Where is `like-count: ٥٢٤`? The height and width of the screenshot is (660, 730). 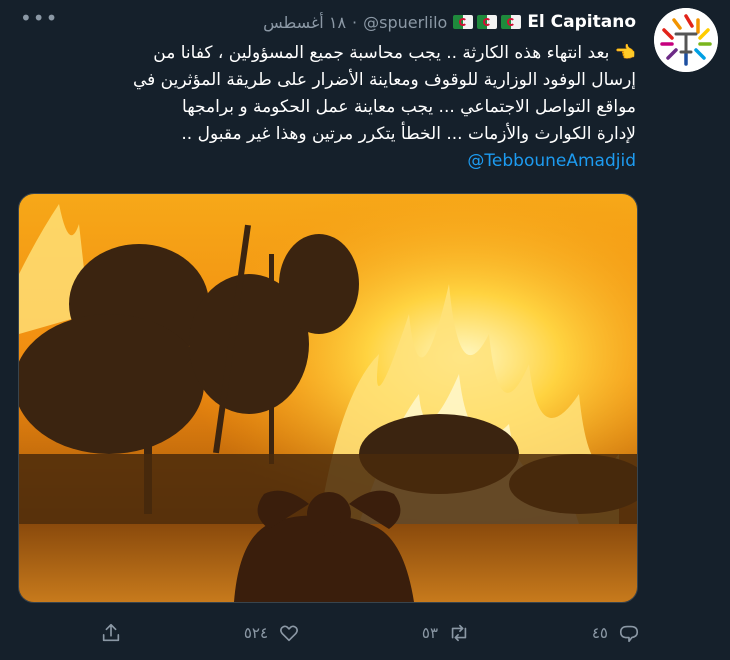 like-count: ٥٢٤ is located at coordinates (256, 633).